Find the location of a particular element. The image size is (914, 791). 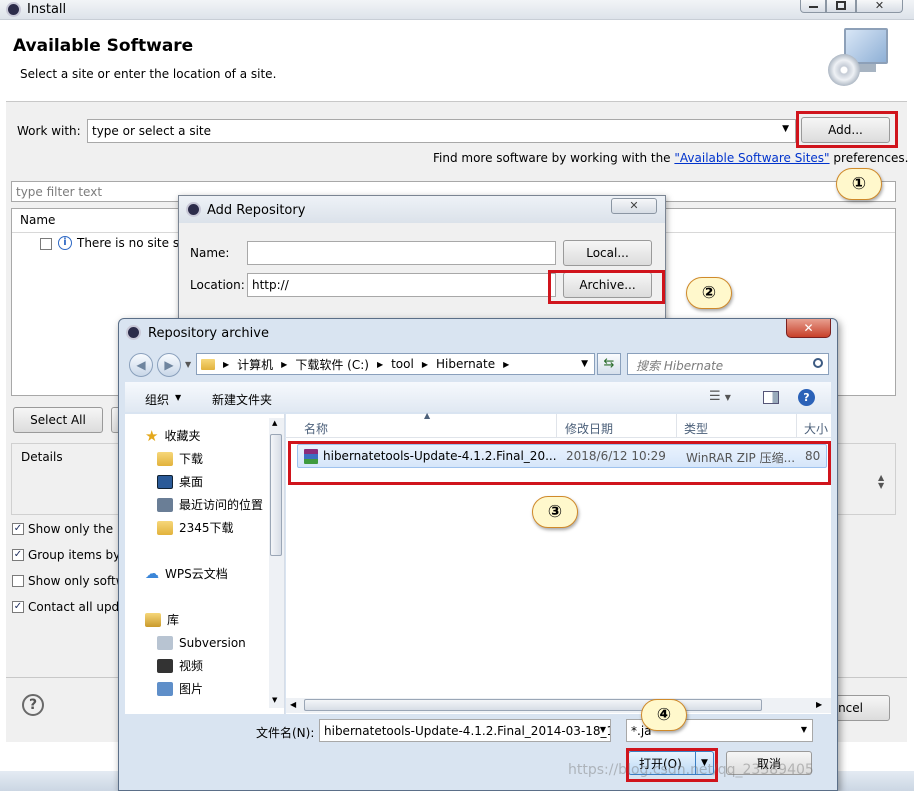

organize-menu: 组织 is located at coordinates (157, 399).